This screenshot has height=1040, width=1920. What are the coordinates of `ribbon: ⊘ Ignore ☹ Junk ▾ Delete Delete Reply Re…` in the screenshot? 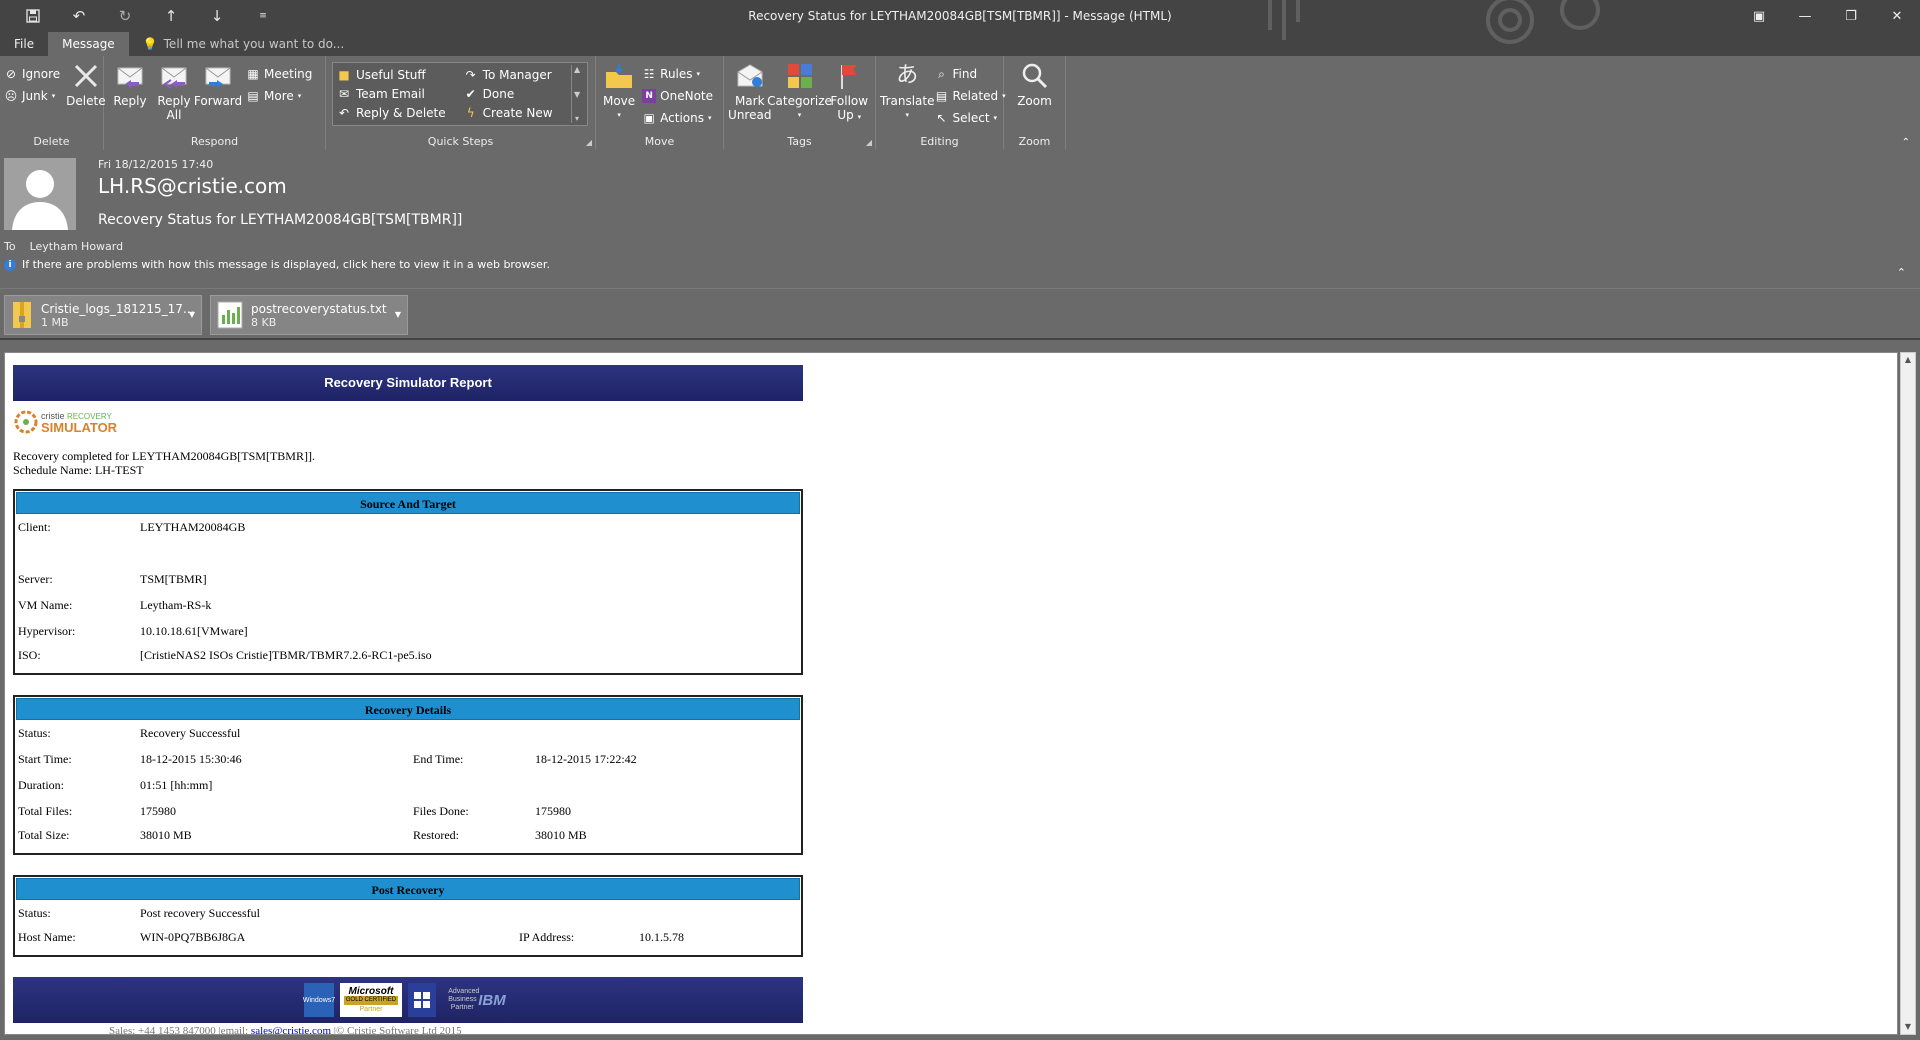 It's located at (960, 103).